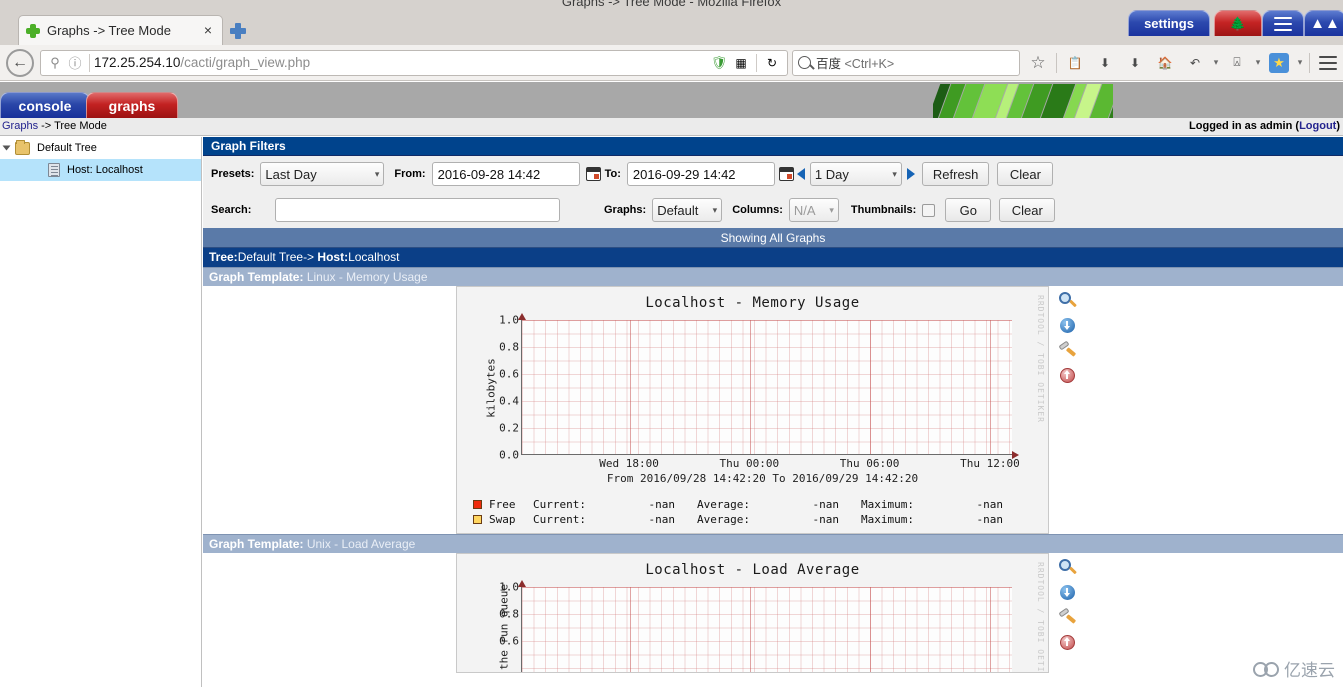  I want to click on reload-icon: ↻, so click(772, 63).